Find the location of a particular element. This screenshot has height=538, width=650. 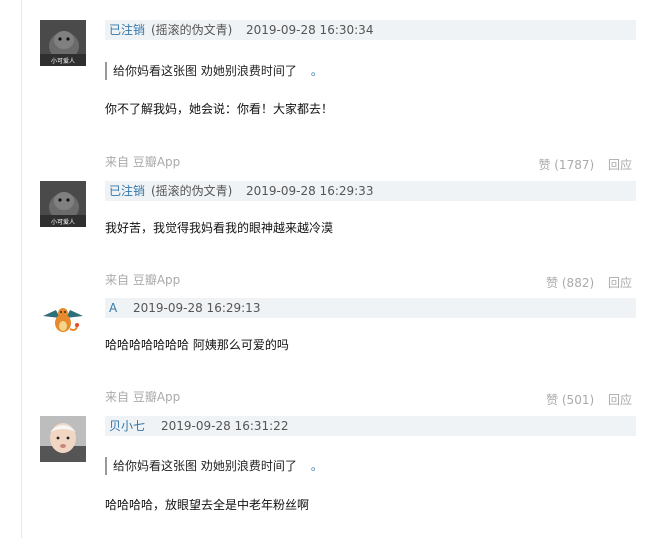

comment-text: 你不了解我妈，她会说：你看！大家都去！ is located at coordinates (219, 109).